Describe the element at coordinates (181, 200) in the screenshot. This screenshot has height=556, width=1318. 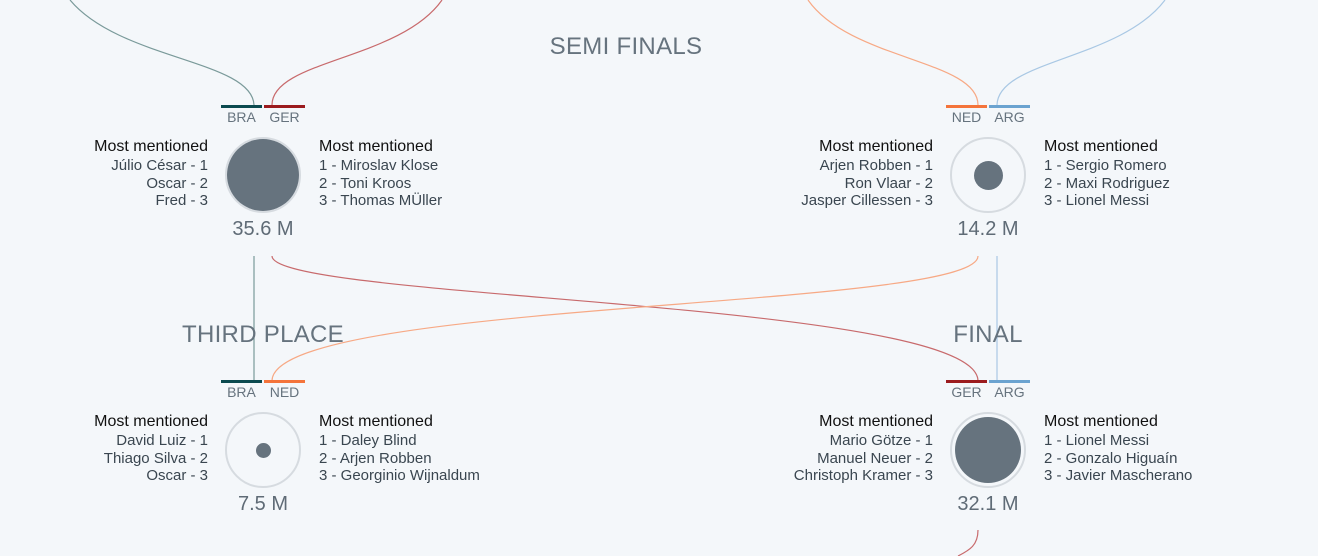
I see `player-item: Fred - 3` at that location.